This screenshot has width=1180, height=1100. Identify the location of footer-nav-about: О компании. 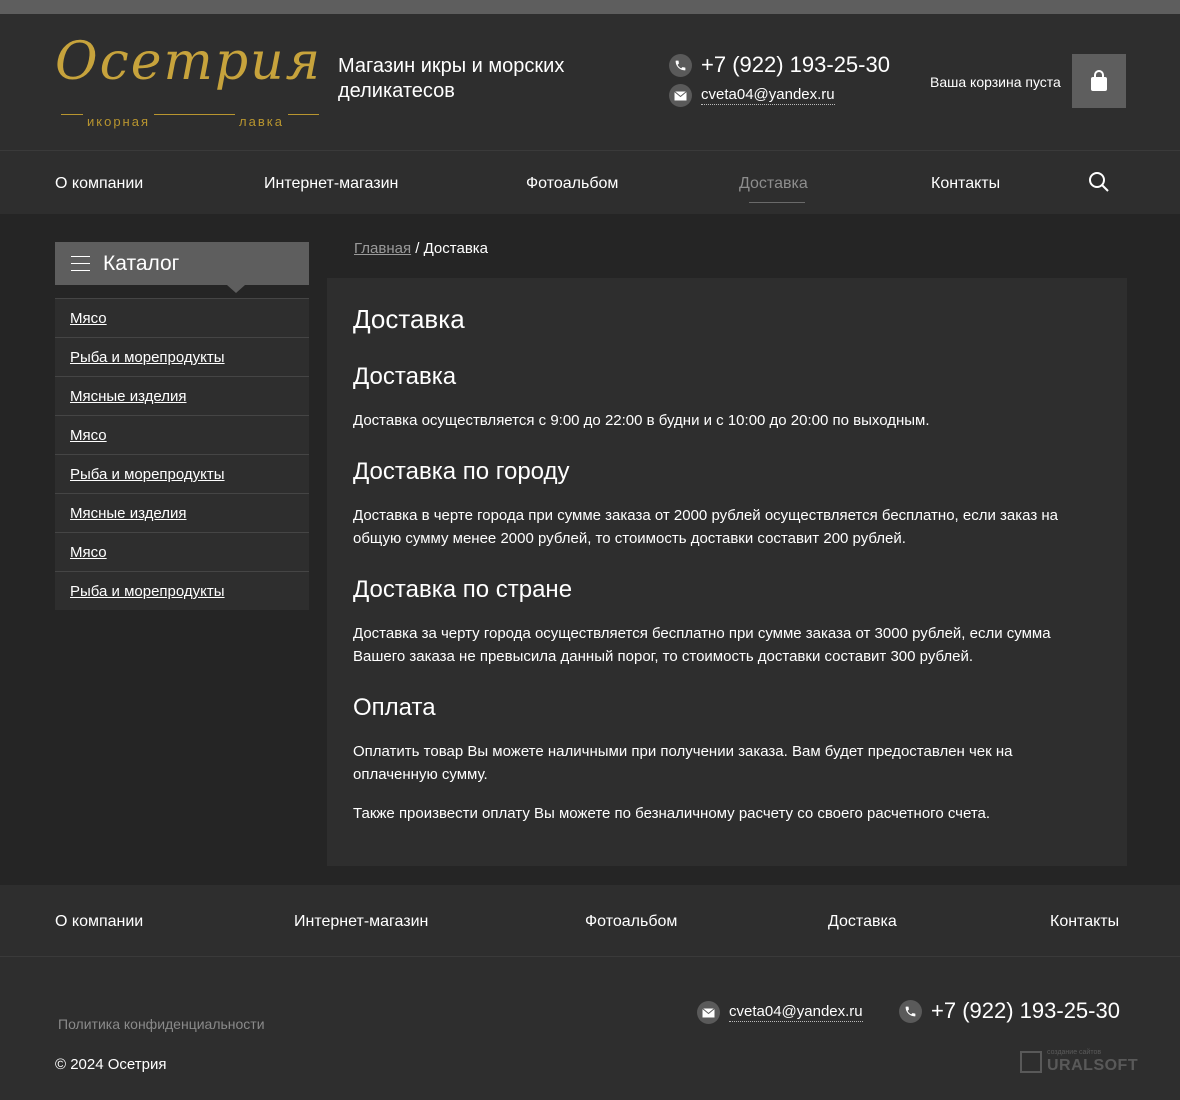
(99, 922).